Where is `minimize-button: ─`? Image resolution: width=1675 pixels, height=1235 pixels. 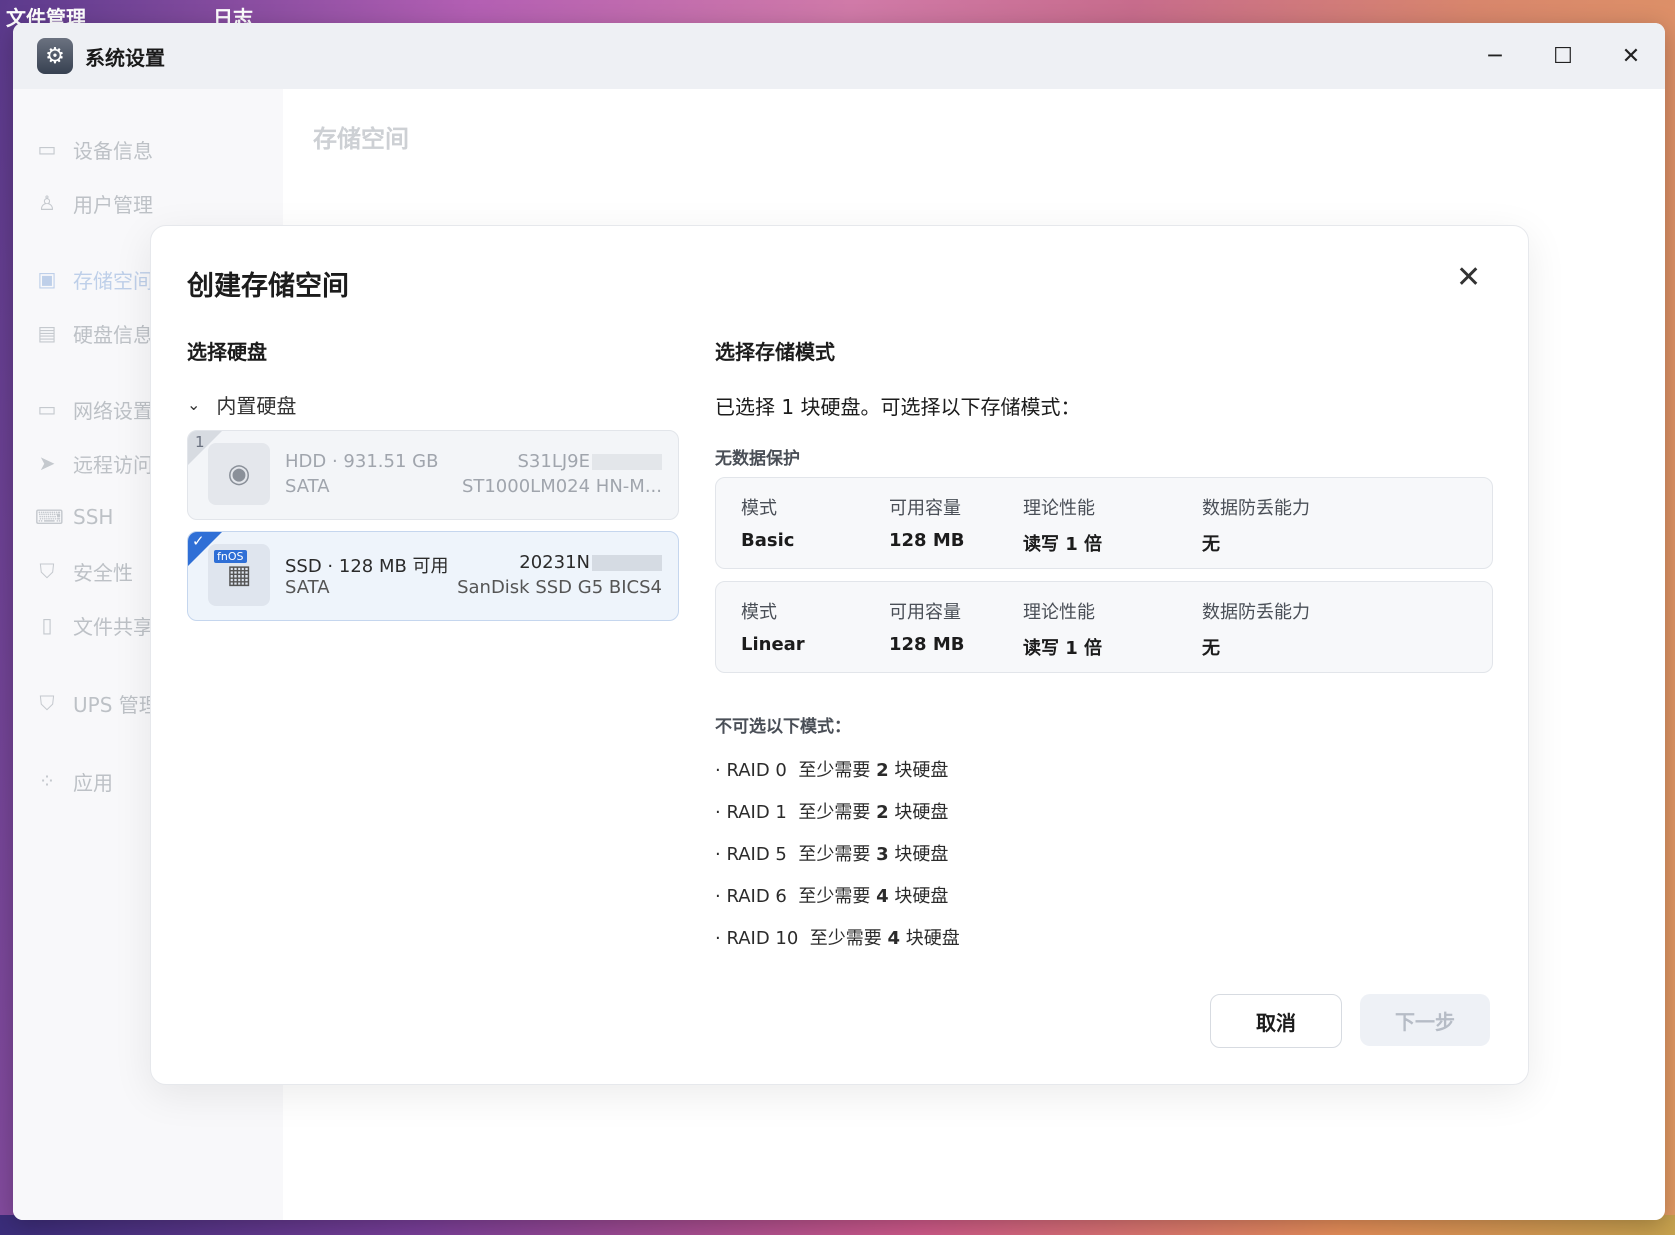
minimize-button: ─ is located at coordinates (1495, 56).